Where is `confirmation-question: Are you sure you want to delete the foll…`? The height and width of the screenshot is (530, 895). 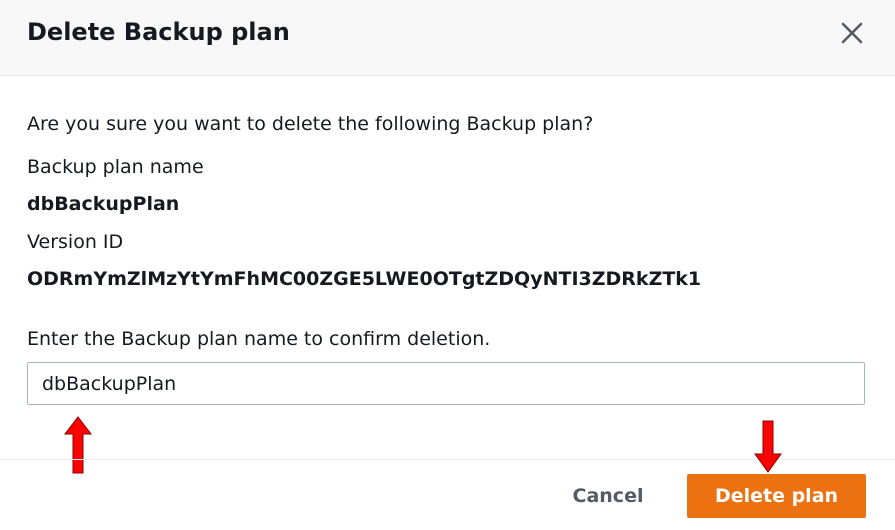 confirmation-question: Are you sure you want to delete the foll… is located at coordinates (310, 124).